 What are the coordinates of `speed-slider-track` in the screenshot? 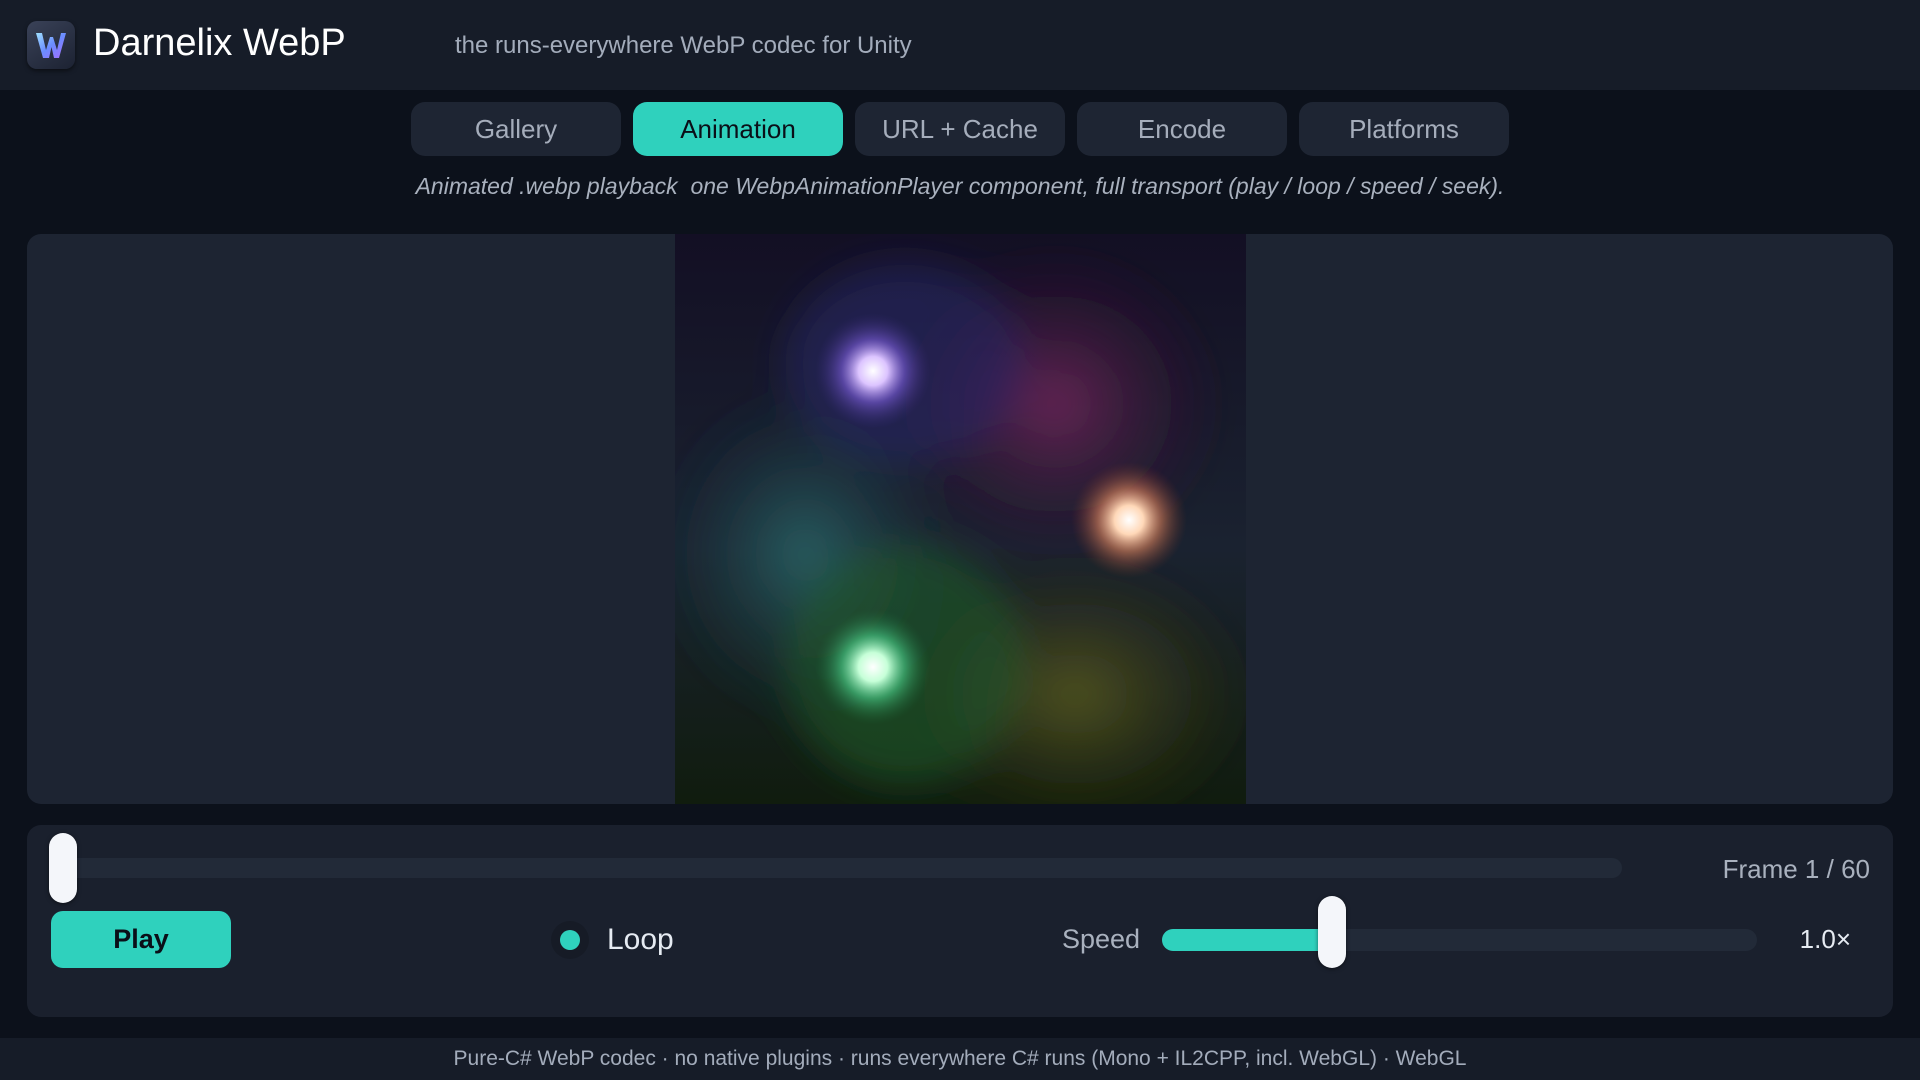 It's located at (1459, 932).